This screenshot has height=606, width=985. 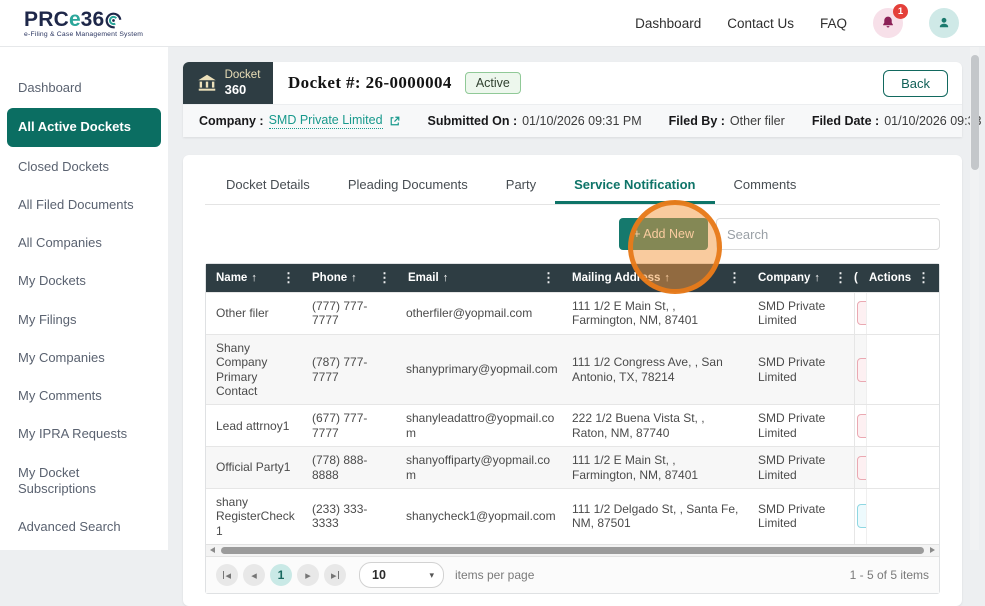 I want to click on tab: Service Notification, so click(x=634, y=188).